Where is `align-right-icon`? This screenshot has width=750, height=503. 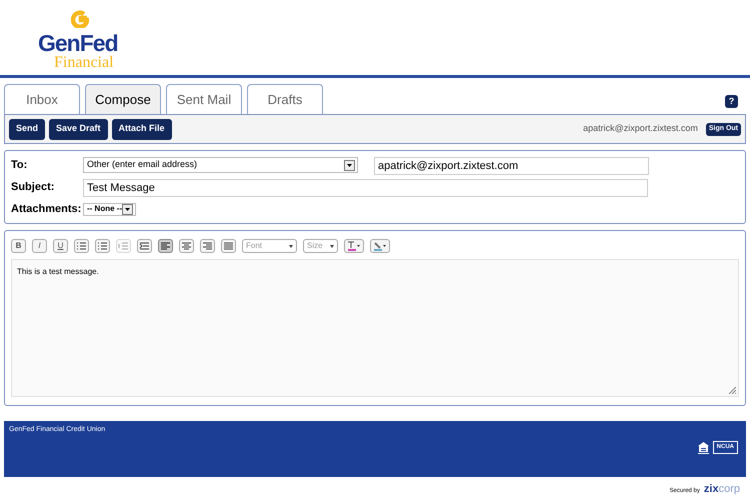
align-right-icon is located at coordinates (207, 246).